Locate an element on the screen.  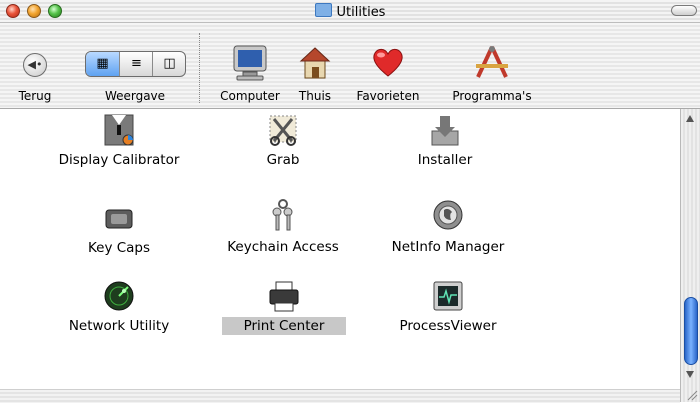
toolbar-toggle-button is located at coordinates (684, 10).